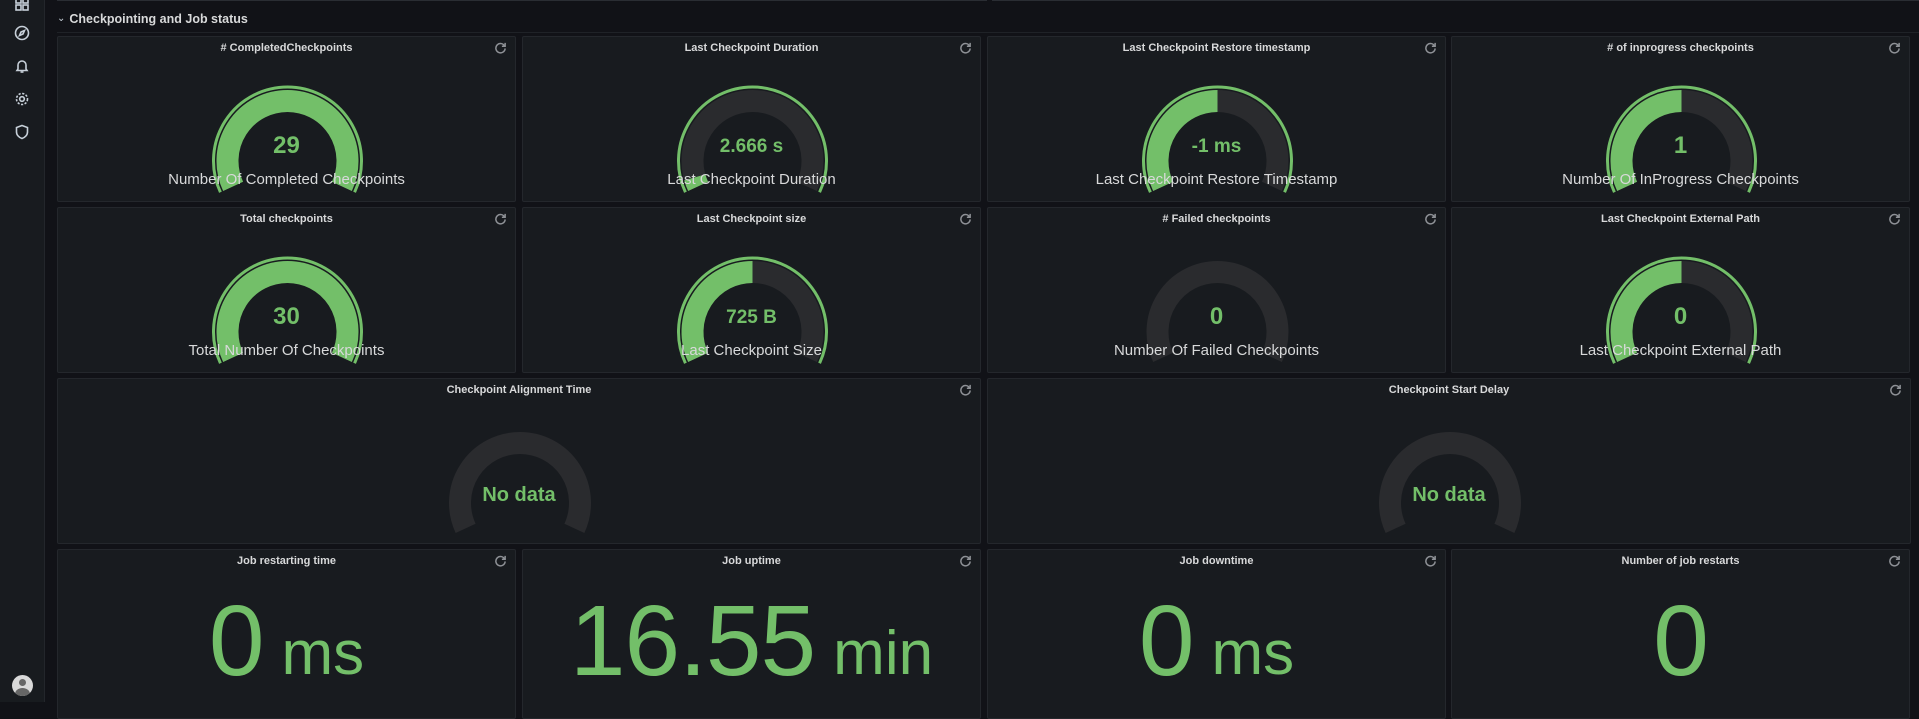  Describe the element at coordinates (751, 179) in the screenshot. I see `gauge-label: Last Checkpoint Duration` at that location.